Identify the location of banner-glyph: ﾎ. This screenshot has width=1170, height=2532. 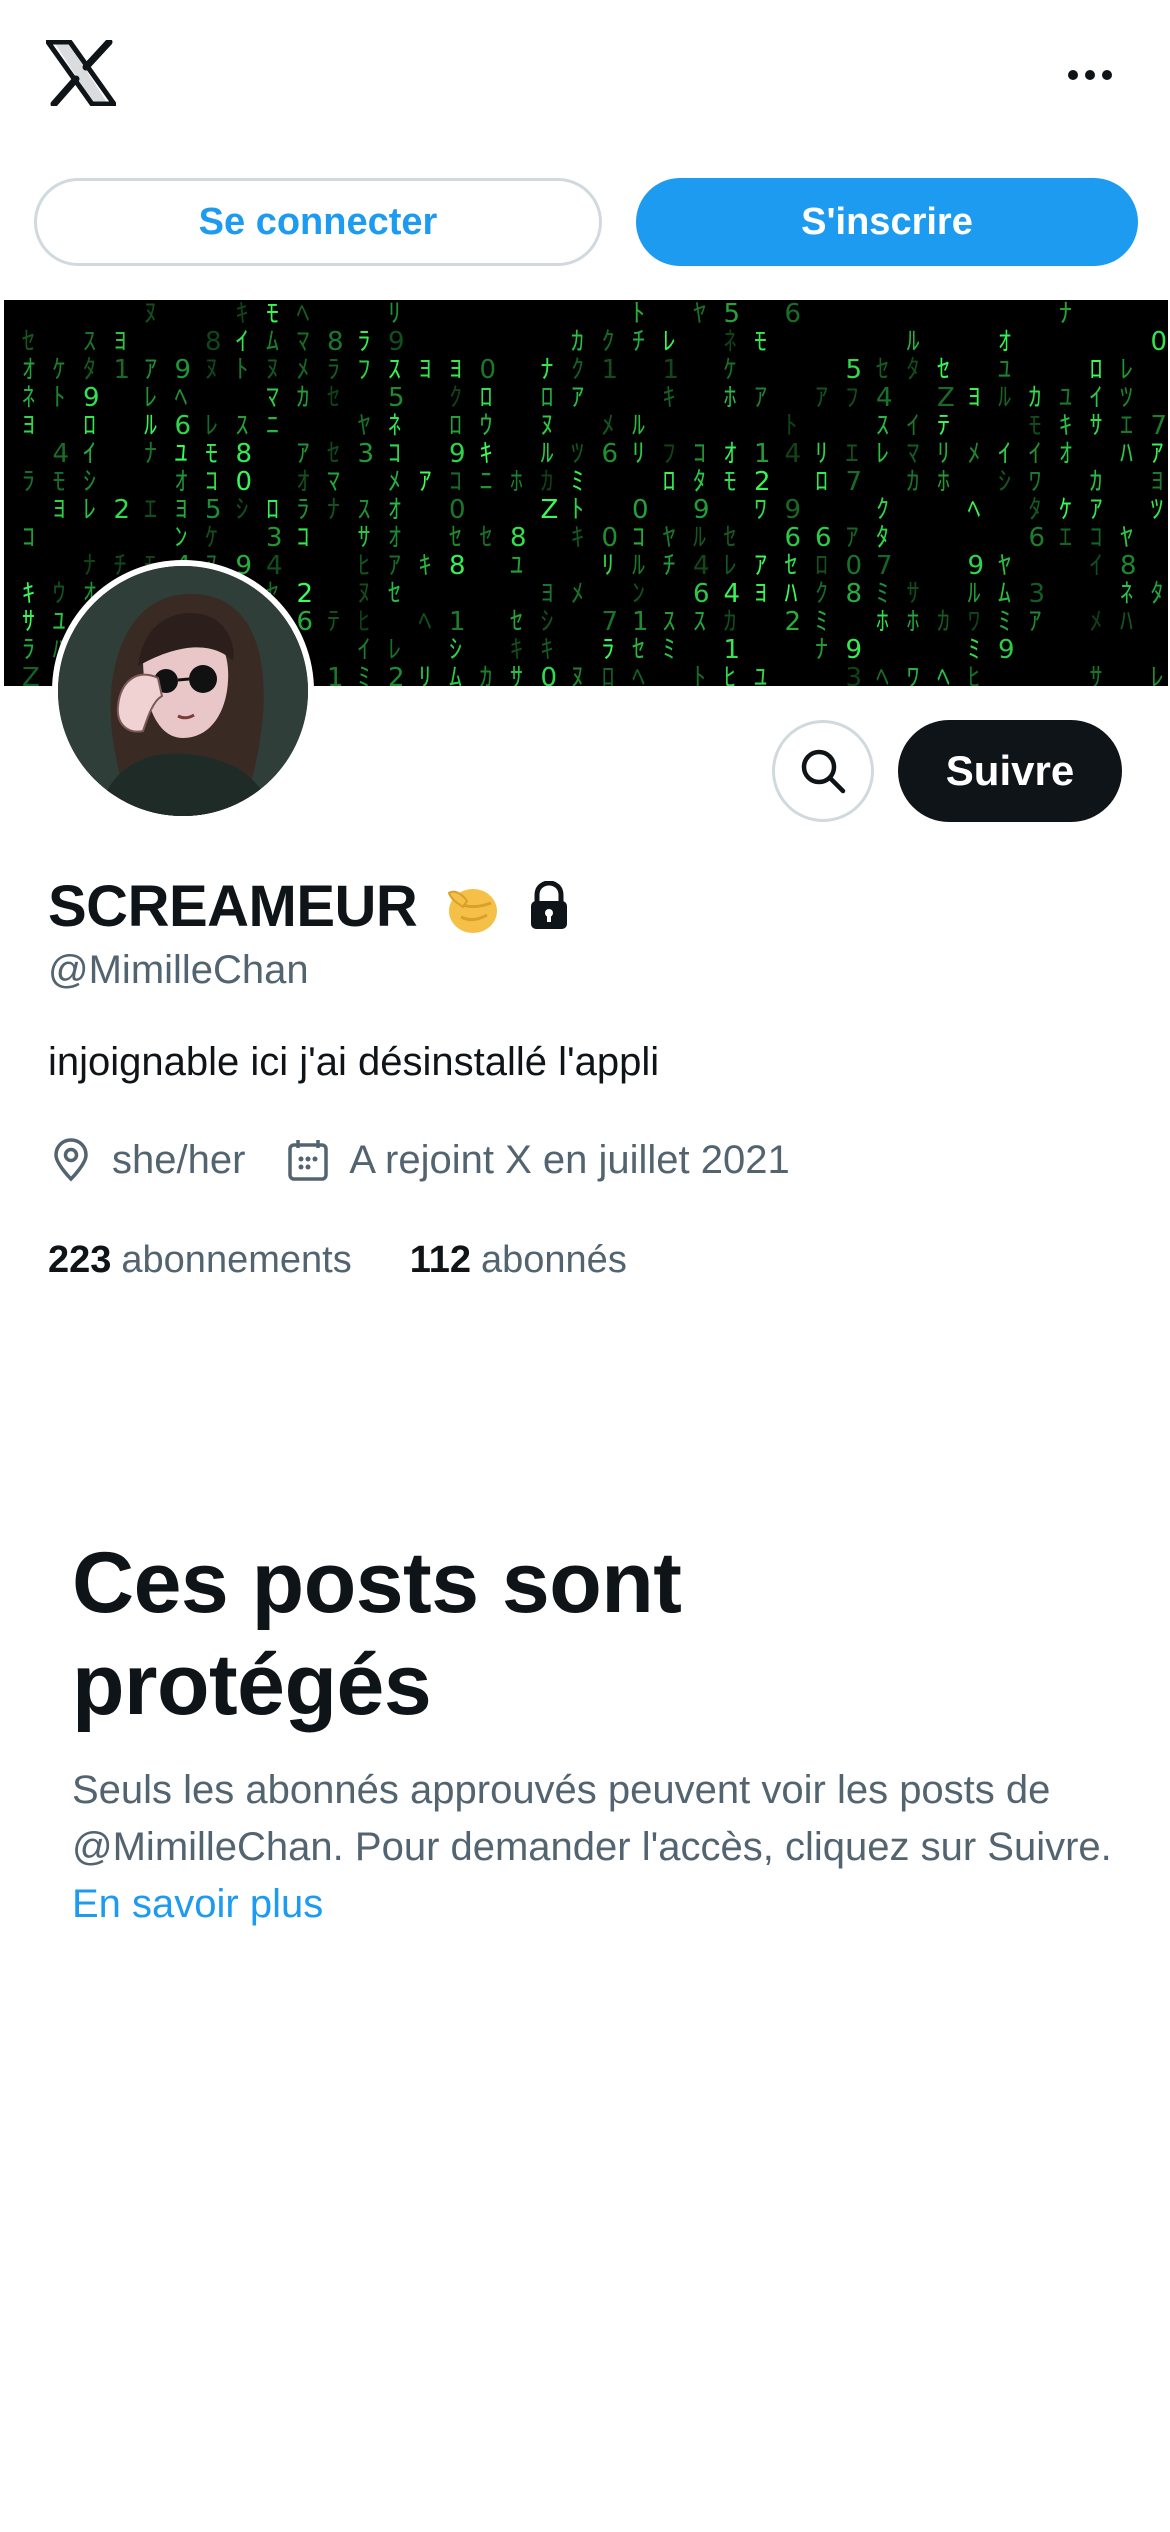
(516, 482).